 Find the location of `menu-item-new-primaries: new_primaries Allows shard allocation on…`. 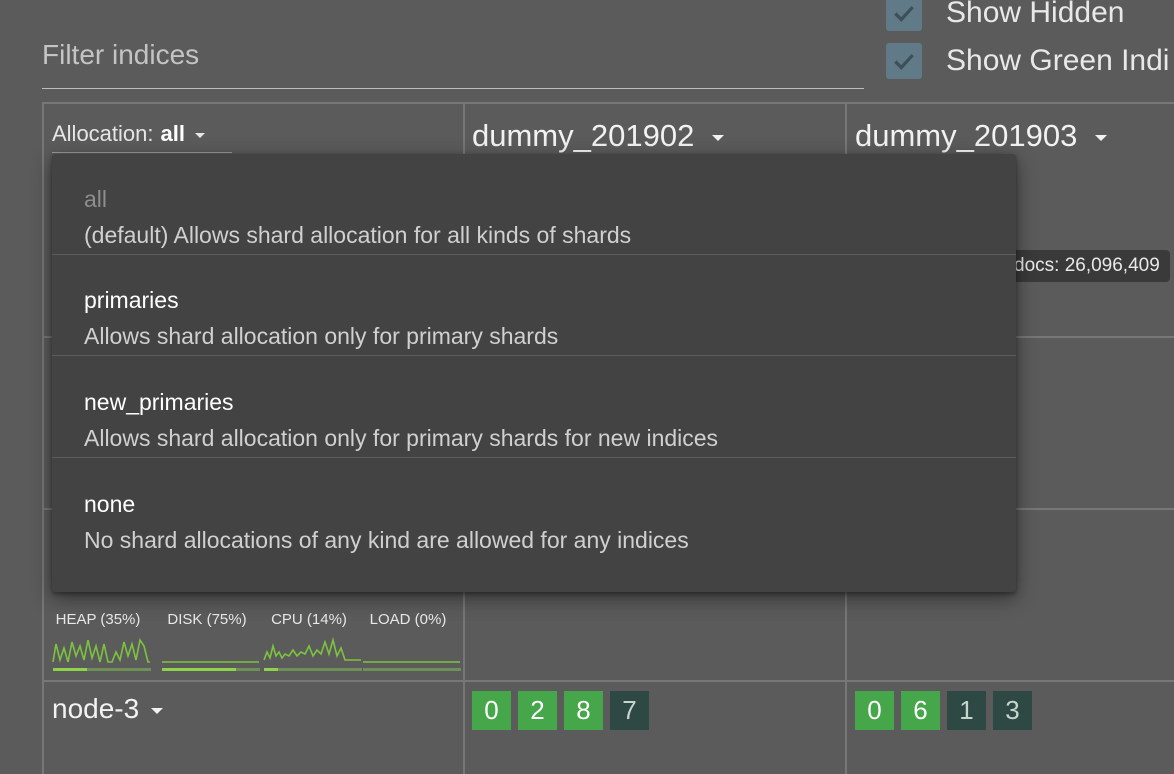

menu-item-new-primaries: new_primaries Allows shard allocation on… is located at coordinates (534, 407).